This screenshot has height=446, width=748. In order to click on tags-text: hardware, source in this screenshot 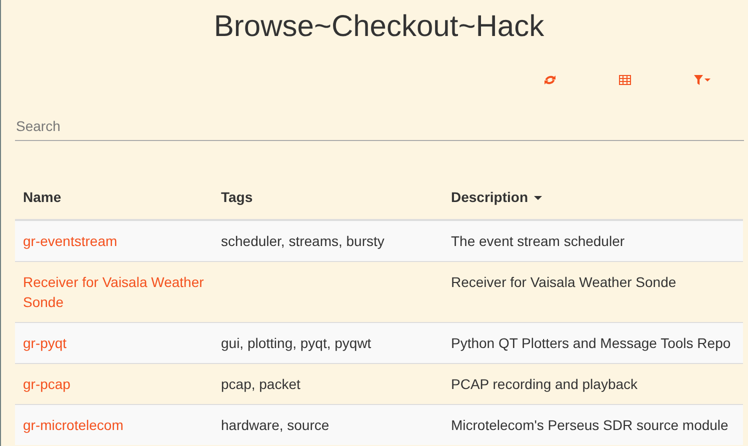, I will do `click(275, 425)`.